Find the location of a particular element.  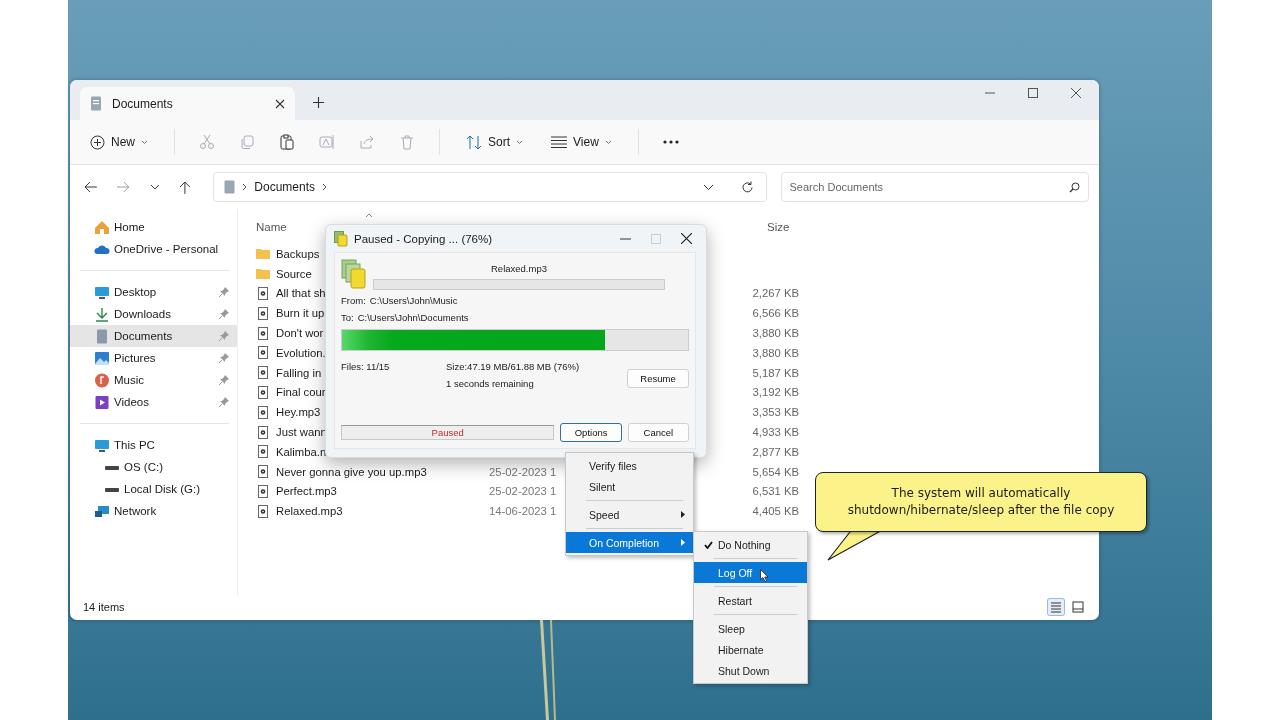

menu-item: Log Off is located at coordinates (750, 572).